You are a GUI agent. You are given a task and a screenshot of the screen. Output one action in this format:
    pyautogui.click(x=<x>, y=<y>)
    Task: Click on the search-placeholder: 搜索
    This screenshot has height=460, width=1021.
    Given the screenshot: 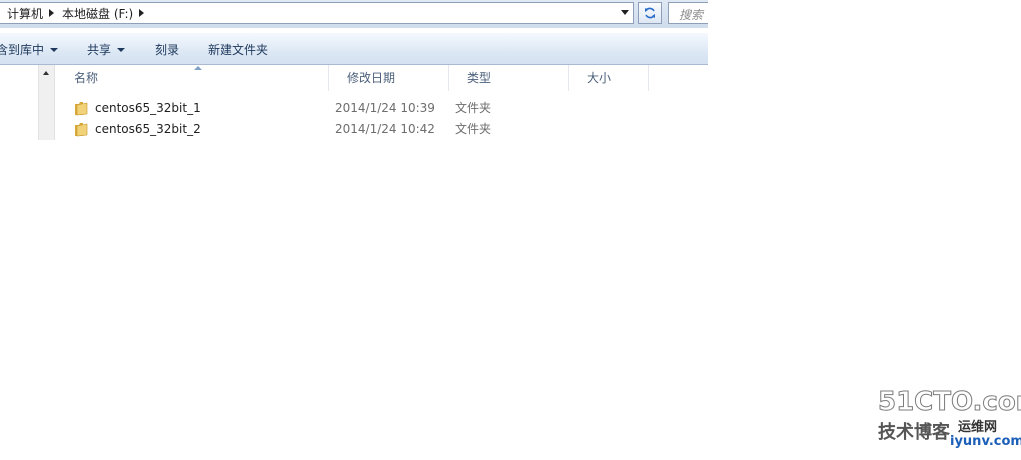 What is the action you would take?
    pyautogui.click(x=691, y=15)
    